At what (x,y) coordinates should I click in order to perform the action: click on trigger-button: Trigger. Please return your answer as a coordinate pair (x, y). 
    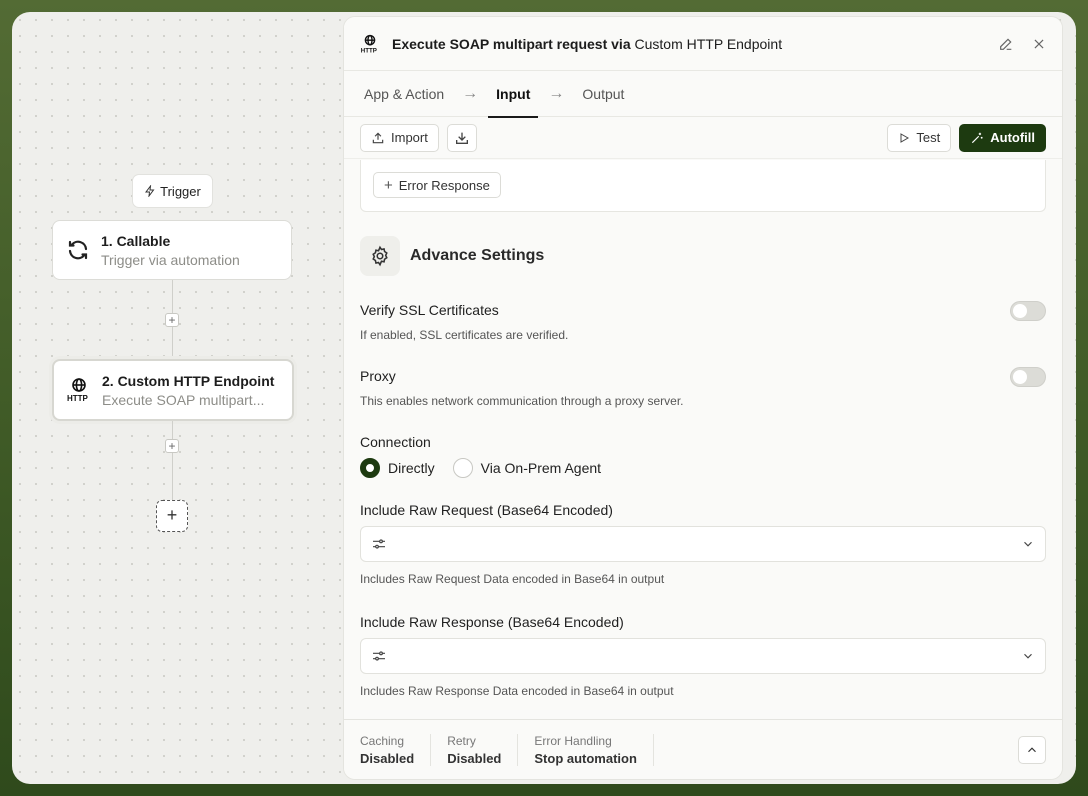
    Looking at the image, I should click on (172, 191).